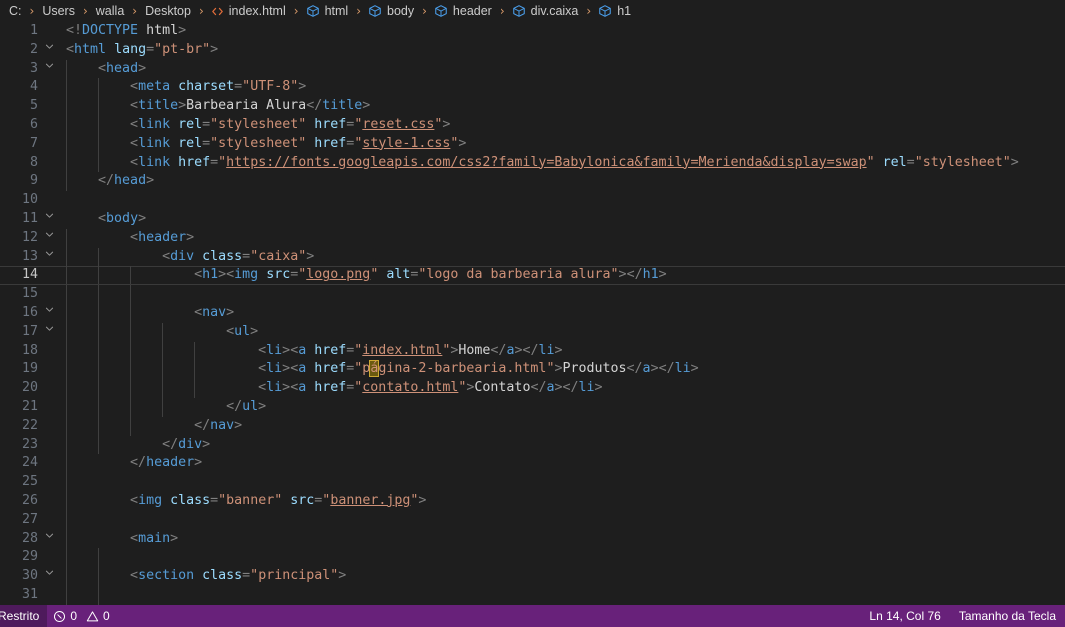 Image resolution: width=1065 pixels, height=627 pixels. I want to click on key-size-button: Tamanho da Tecla, so click(1007, 616).